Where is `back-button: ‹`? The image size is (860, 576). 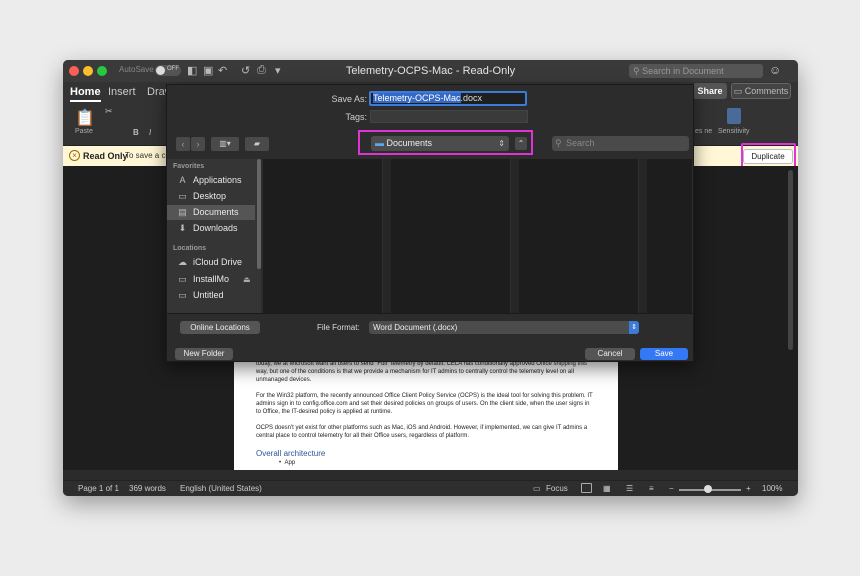 back-button: ‹ is located at coordinates (183, 144).